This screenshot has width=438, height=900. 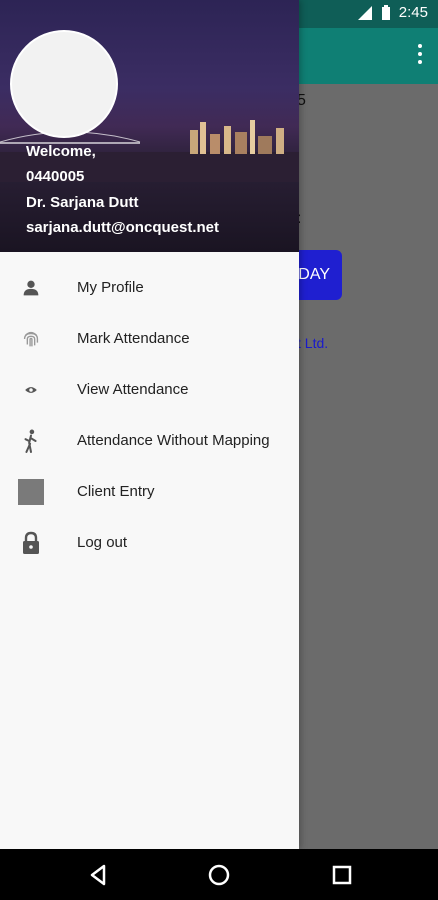 What do you see at coordinates (149, 542) in the screenshot?
I see `menu-item-log-out: Log out` at bounding box center [149, 542].